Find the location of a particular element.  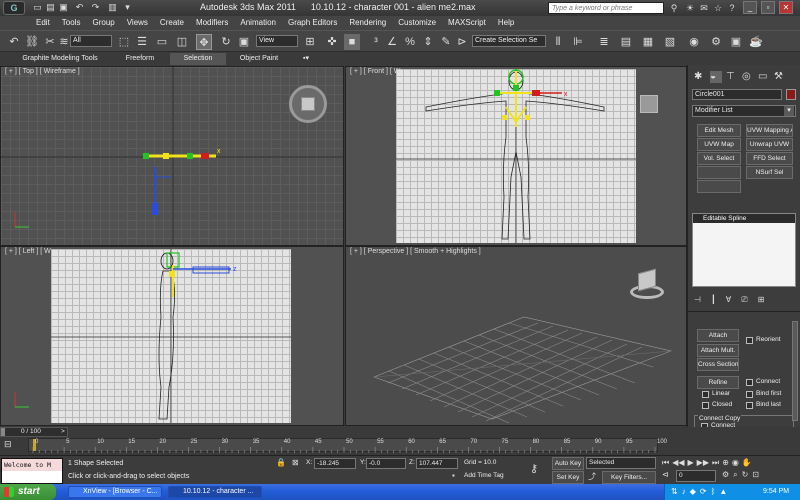

communication-center-icon: ✉ is located at coordinates (704, 8).